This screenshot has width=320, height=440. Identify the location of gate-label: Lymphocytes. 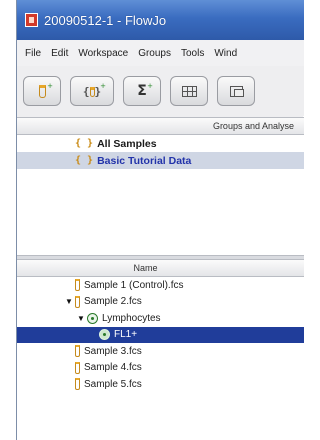
(131, 318).